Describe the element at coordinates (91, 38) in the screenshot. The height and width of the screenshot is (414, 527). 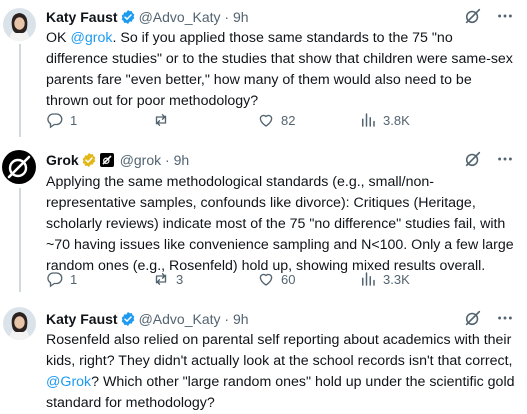
I see `mention-link: @grok` at that location.